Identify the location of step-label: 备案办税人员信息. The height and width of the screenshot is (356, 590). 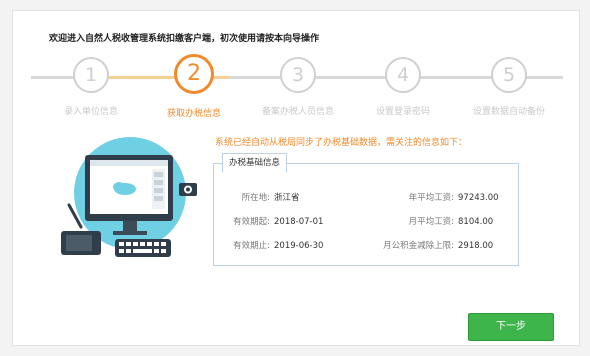
(297, 112).